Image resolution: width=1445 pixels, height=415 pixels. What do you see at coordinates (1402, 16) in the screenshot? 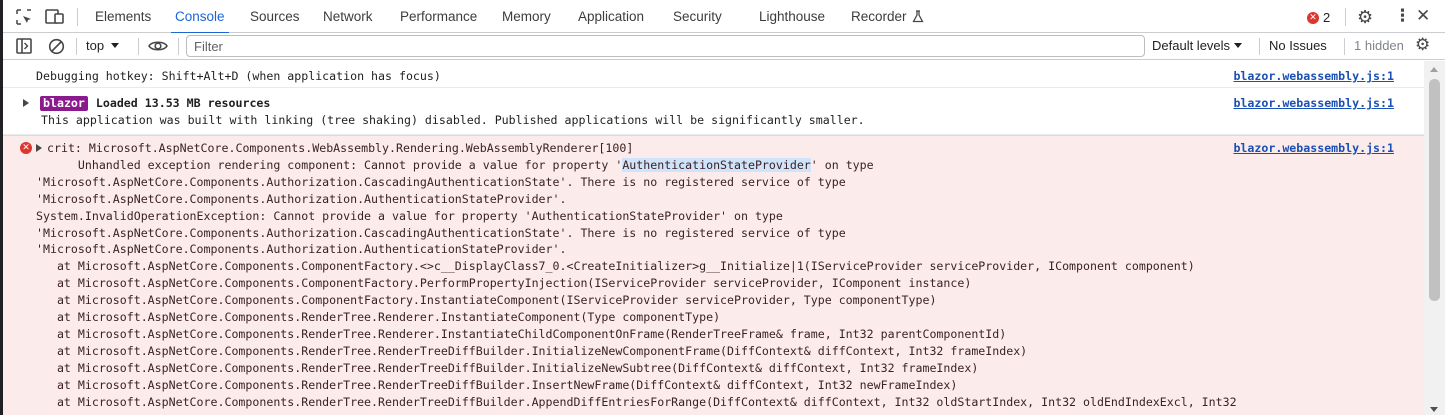
I see `more-options-icon: ⋮` at bounding box center [1402, 16].